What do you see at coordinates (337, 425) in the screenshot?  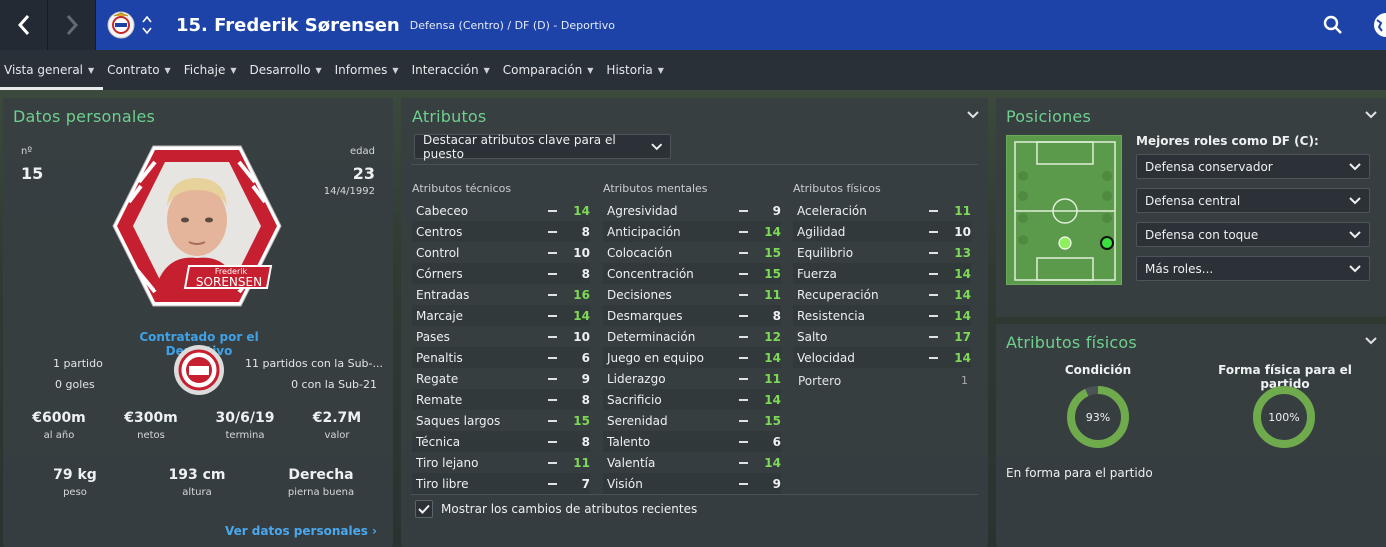 I see `value-stat: €2.7M valor` at bounding box center [337, 425].